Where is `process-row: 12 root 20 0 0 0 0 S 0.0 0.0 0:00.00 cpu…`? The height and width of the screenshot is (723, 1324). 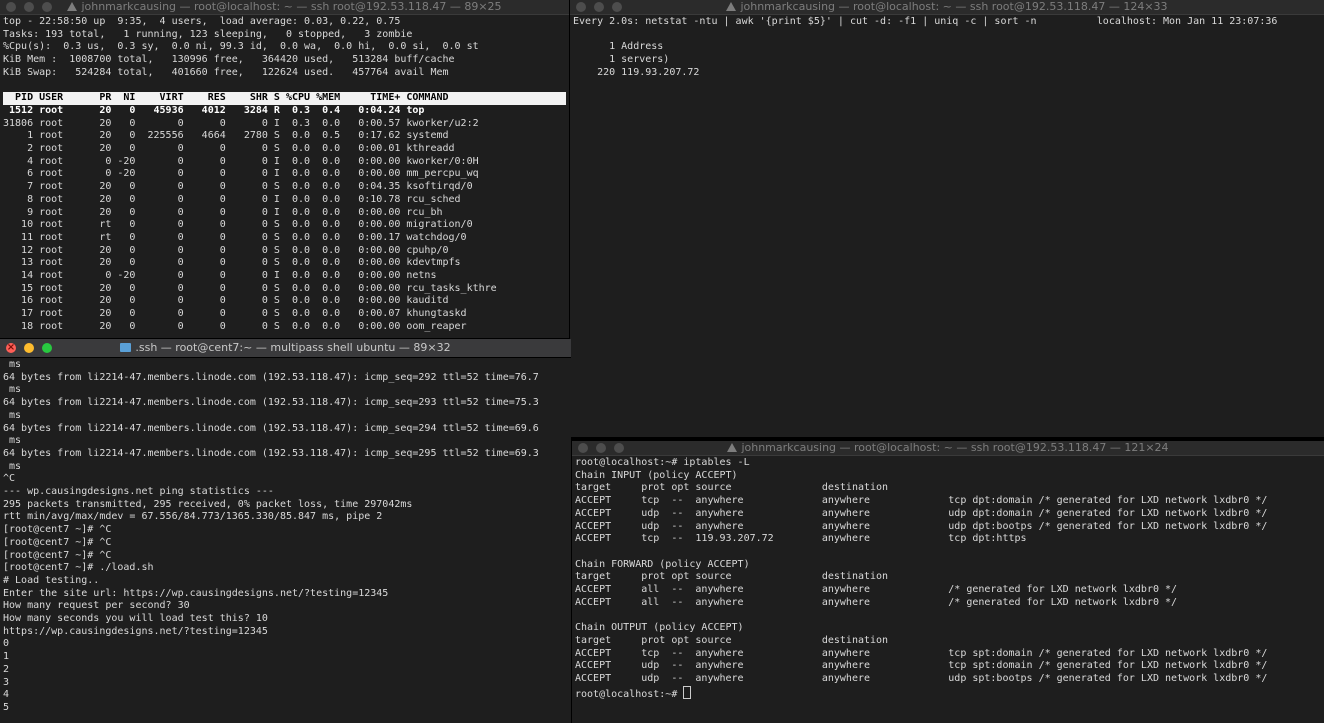 process-row: 12 root 20 0 0 0 0 S 0.0 0.0 0:00.00 cpu… is located at coordinates (226, 250).